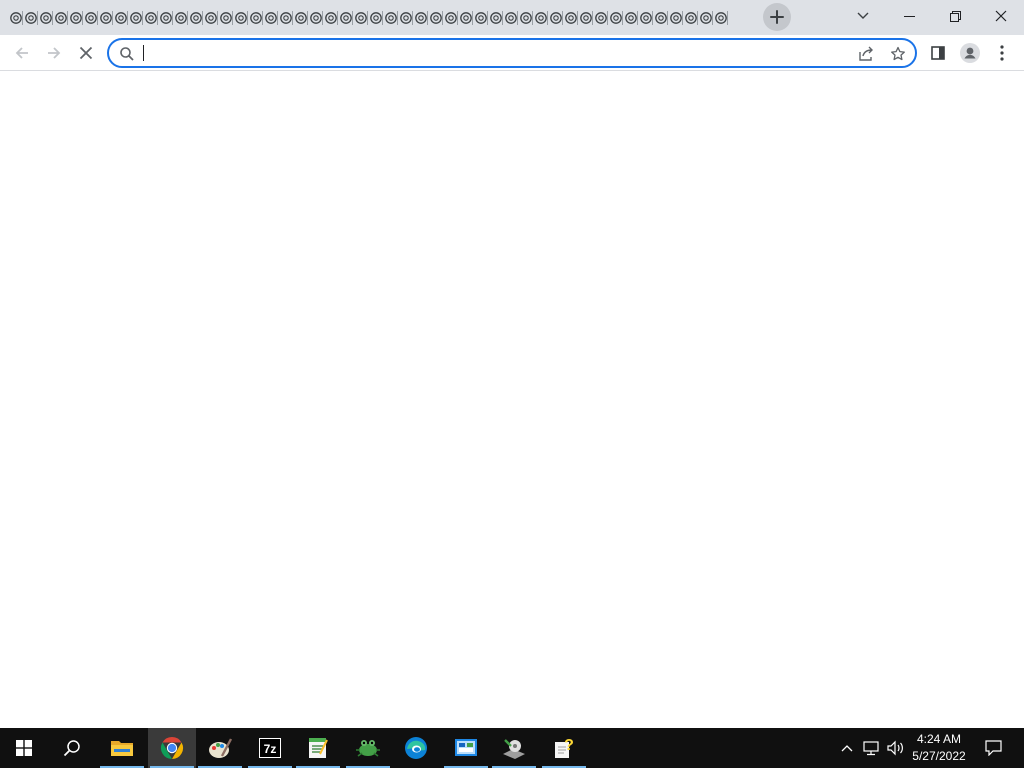  What do you see at coordinates (938, 53) in the screenshot?
I see `side-panel-button` at bounding box center [938, 53].